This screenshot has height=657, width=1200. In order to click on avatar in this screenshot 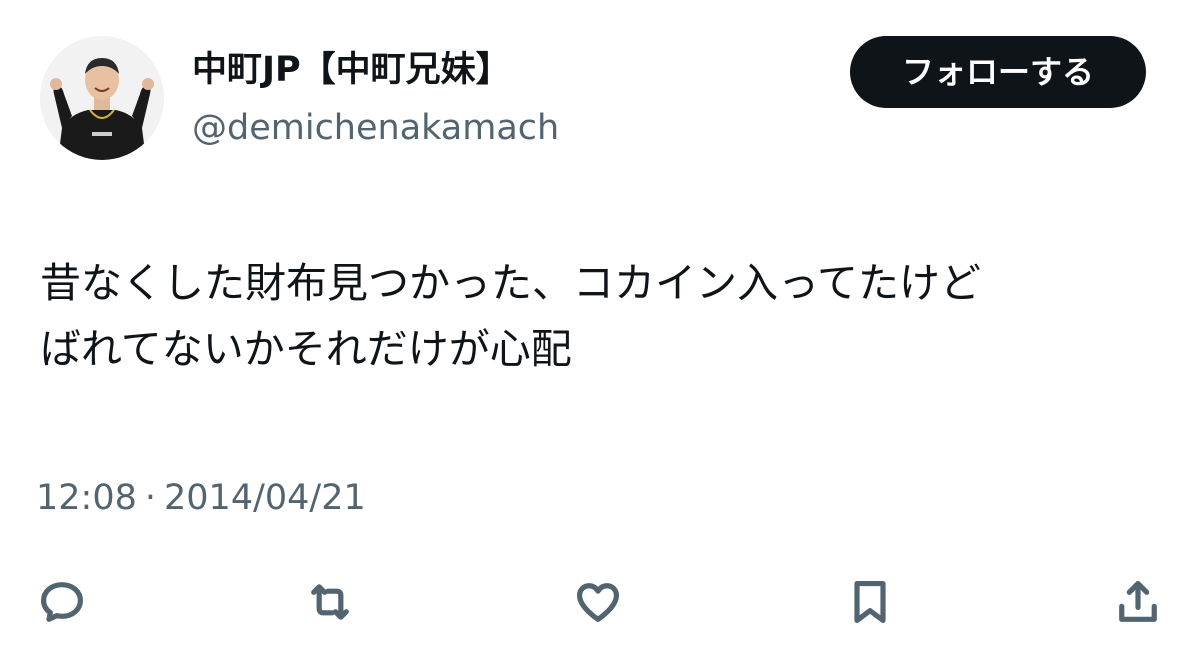, I will do `click(102, 98)`.